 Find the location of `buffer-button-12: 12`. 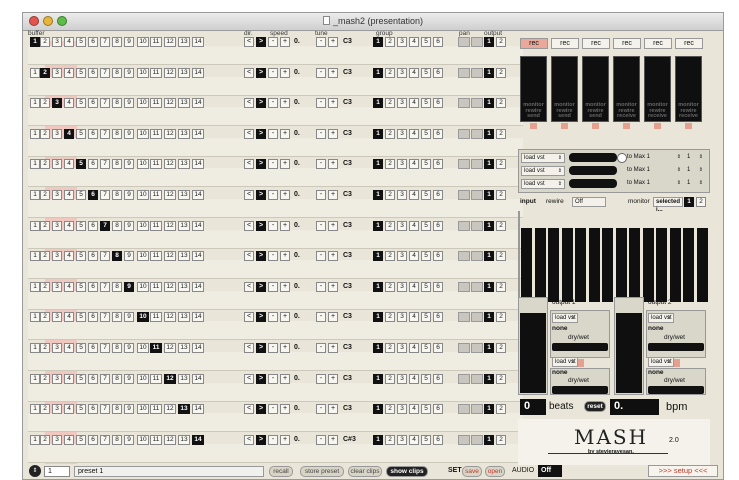

buffer-button-12: 12 is located at coordinates (170, 348).